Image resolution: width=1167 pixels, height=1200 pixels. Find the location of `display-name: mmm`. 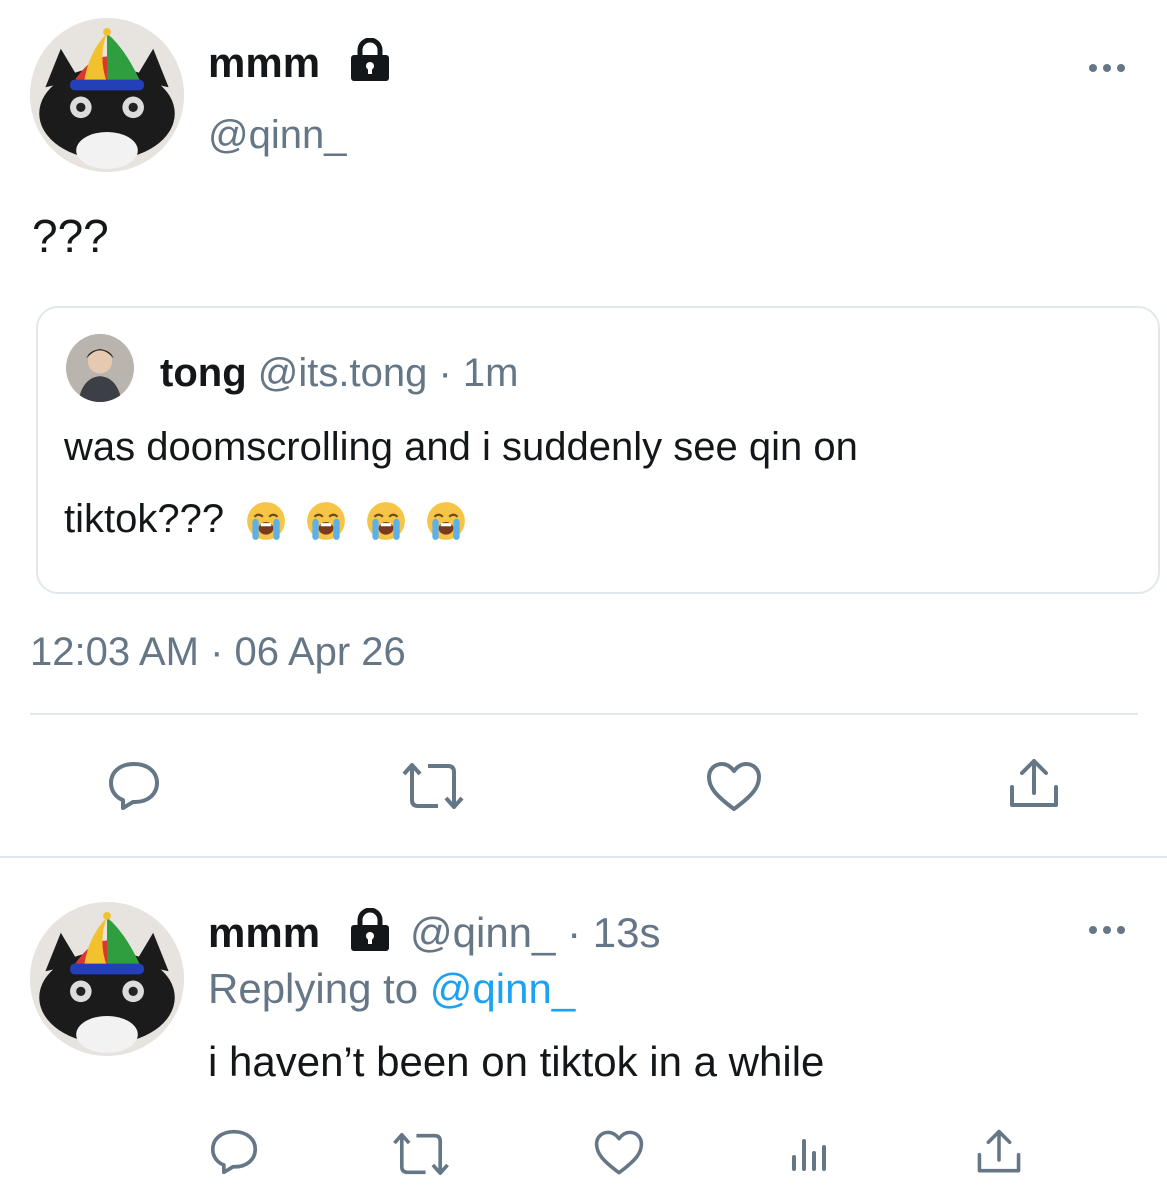

display-name: mmm is located at coordinates (264, 63).